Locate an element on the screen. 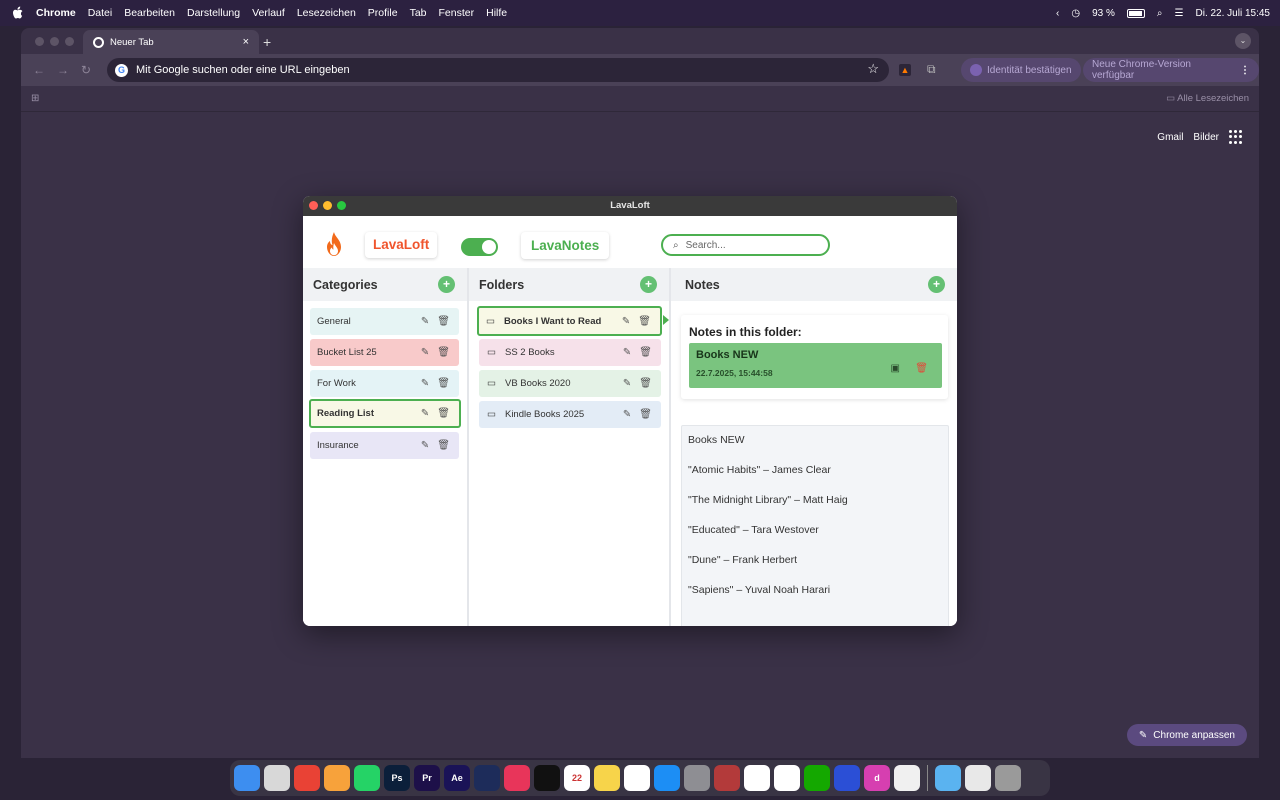 The height and width of the screenshot is (800, 1280). folder-item-selected: ▭ Books I Want to Read ✎ 🗑︎ is located at coordinates (573, 321).